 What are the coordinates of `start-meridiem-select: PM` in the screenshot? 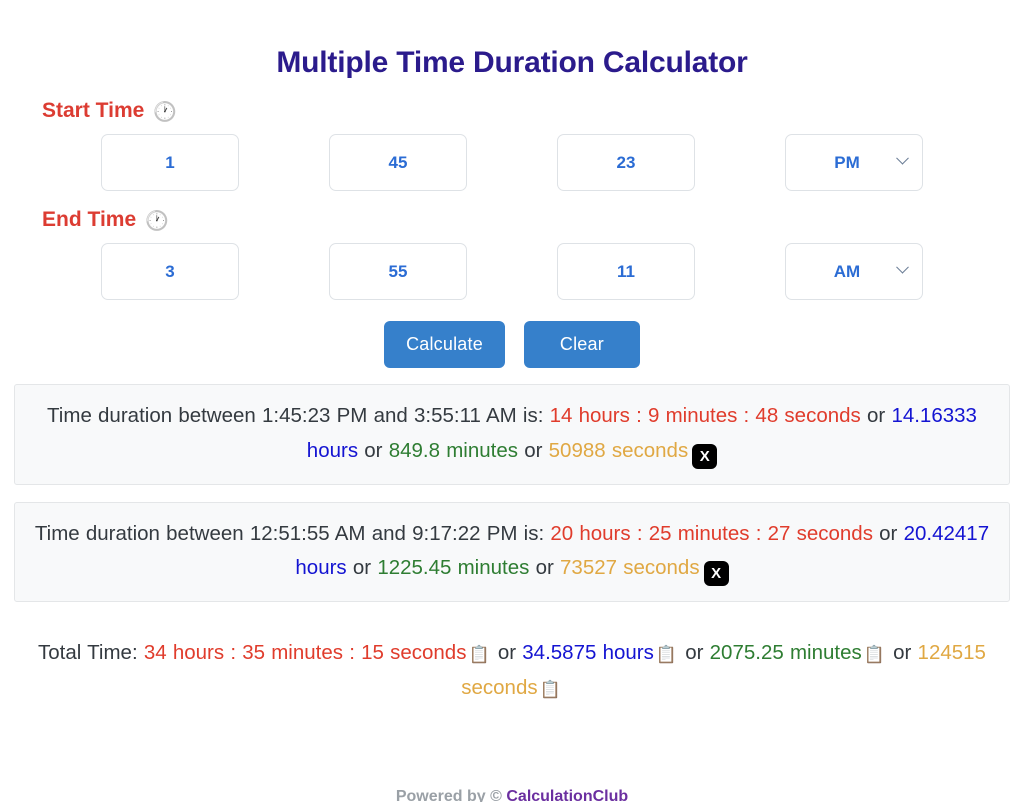 It's located at (854, 163).